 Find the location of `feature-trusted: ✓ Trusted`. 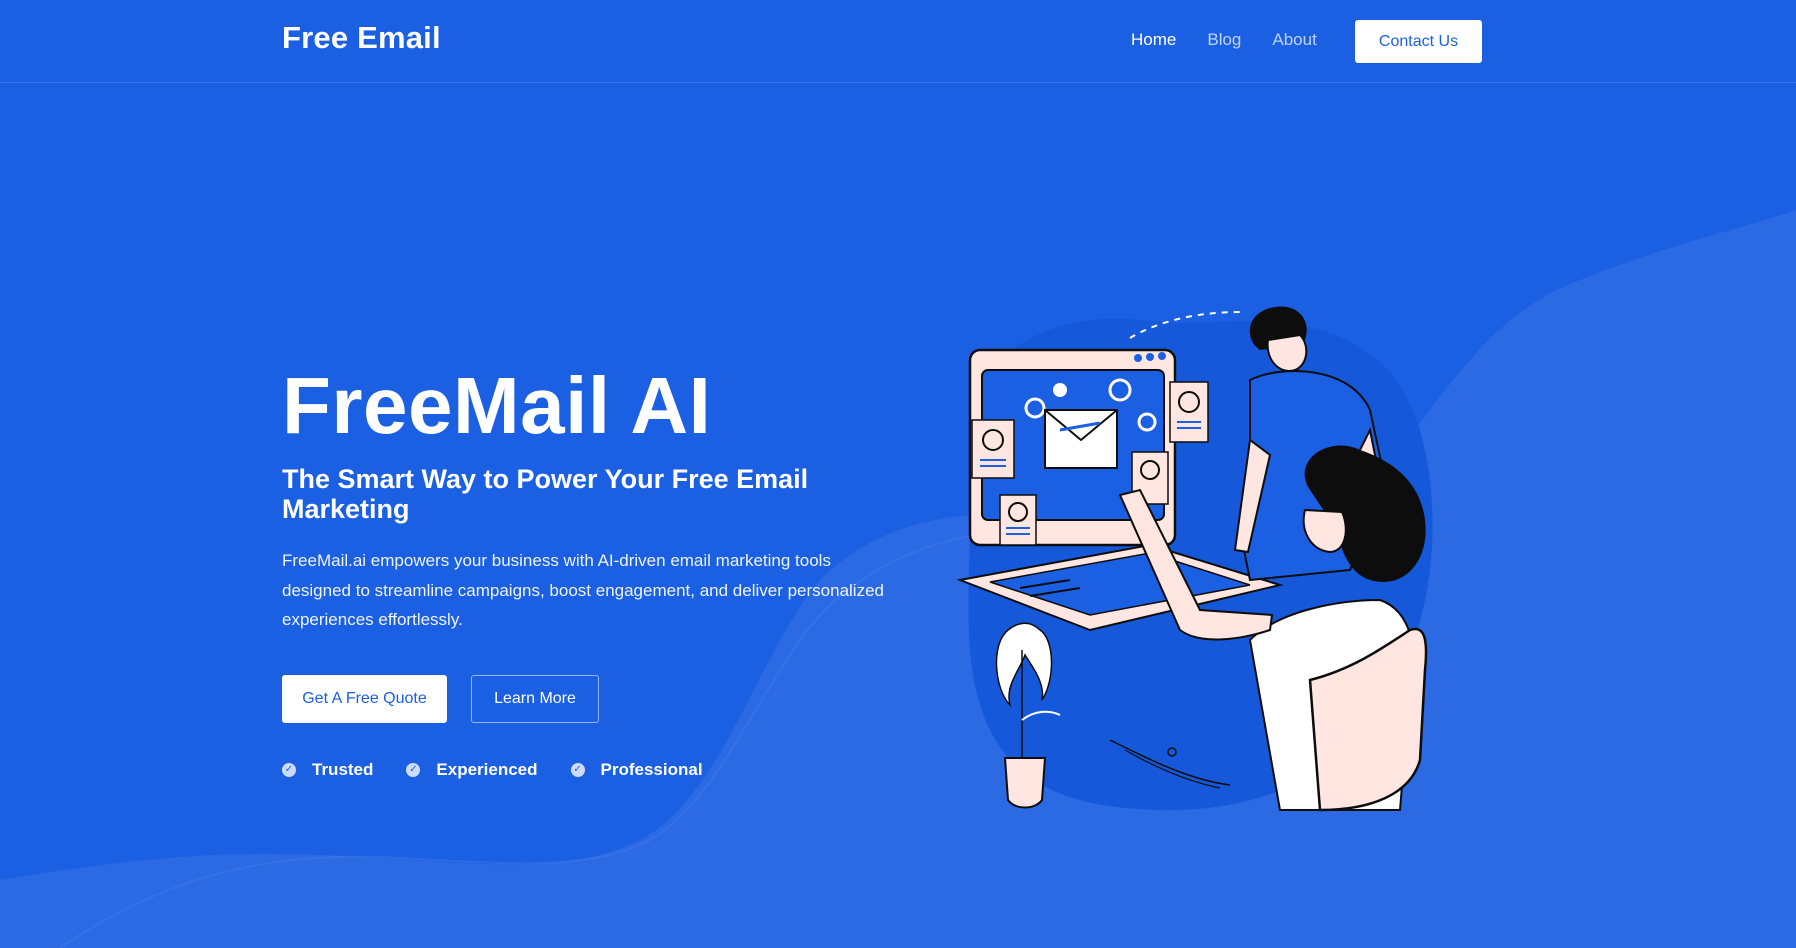

feature-trusted: ✓ Trusted is located at coordinates (327, 770).